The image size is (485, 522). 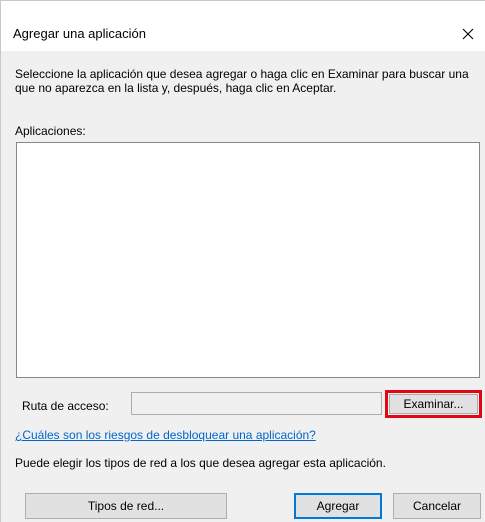 What do you see at coordinates (437, 506) in the screenshot?
I see `cancel-button: Cancelar` at bounding box center [437, 506].